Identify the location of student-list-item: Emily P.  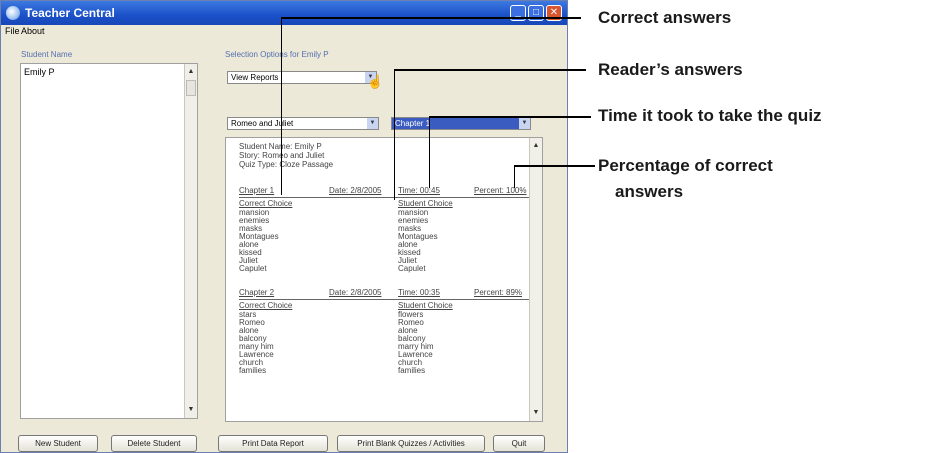
(39, 72).